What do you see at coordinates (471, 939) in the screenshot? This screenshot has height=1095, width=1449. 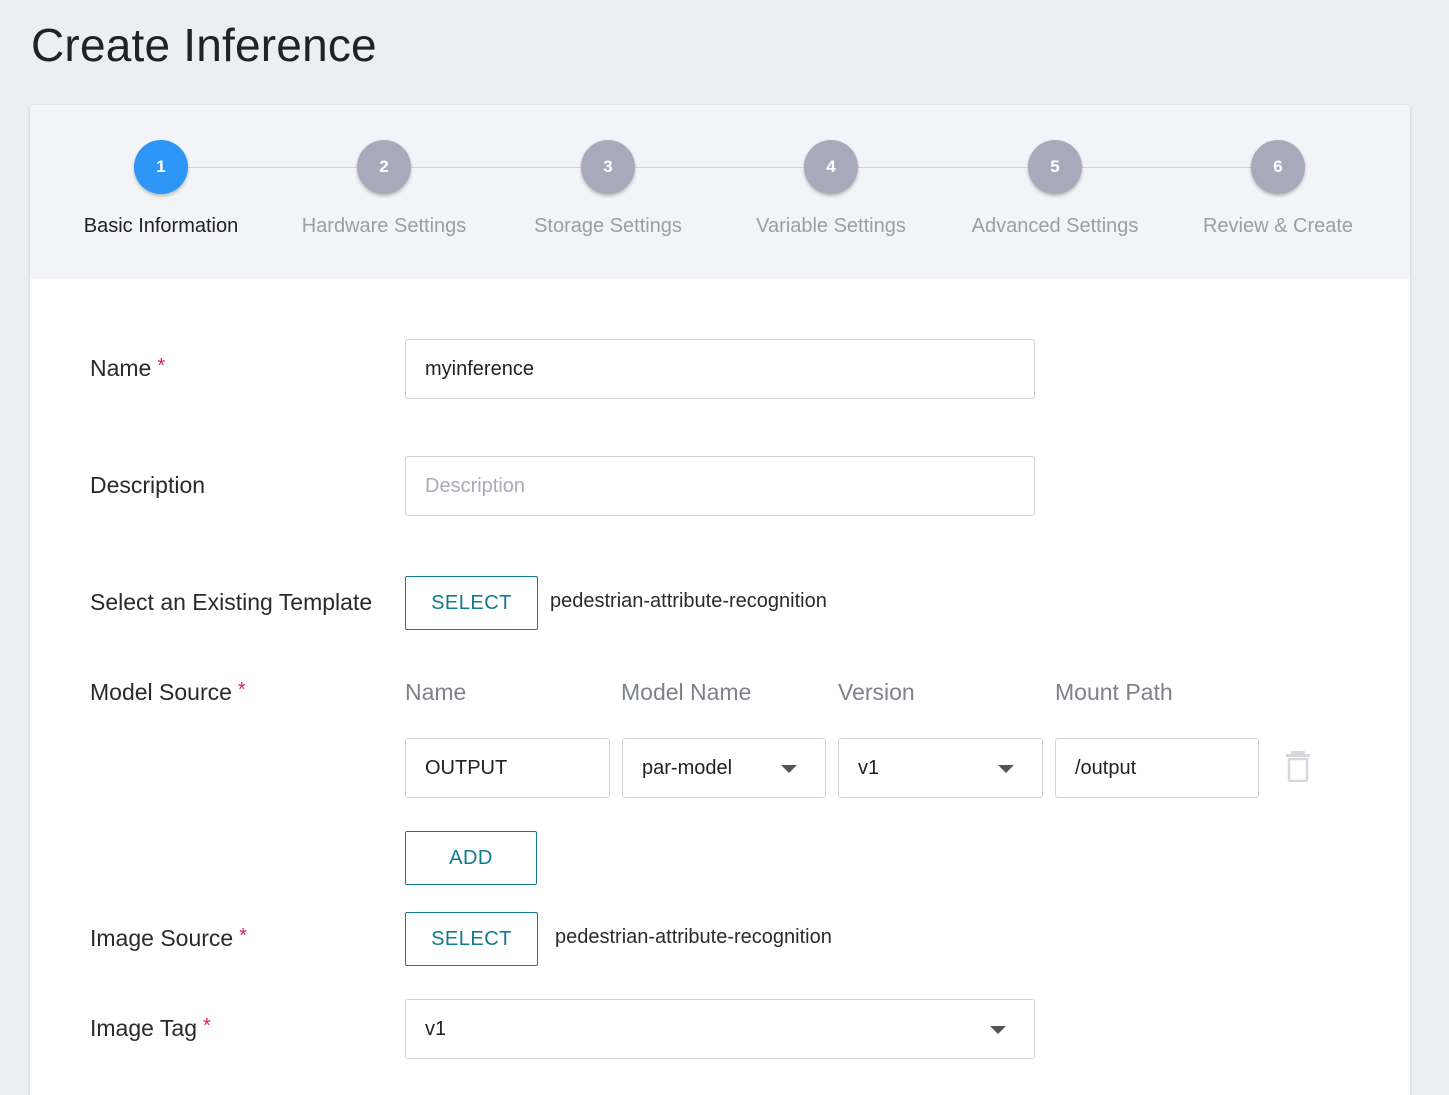 I see `select-image-button: SELECT` at bounding box center [471, 939].